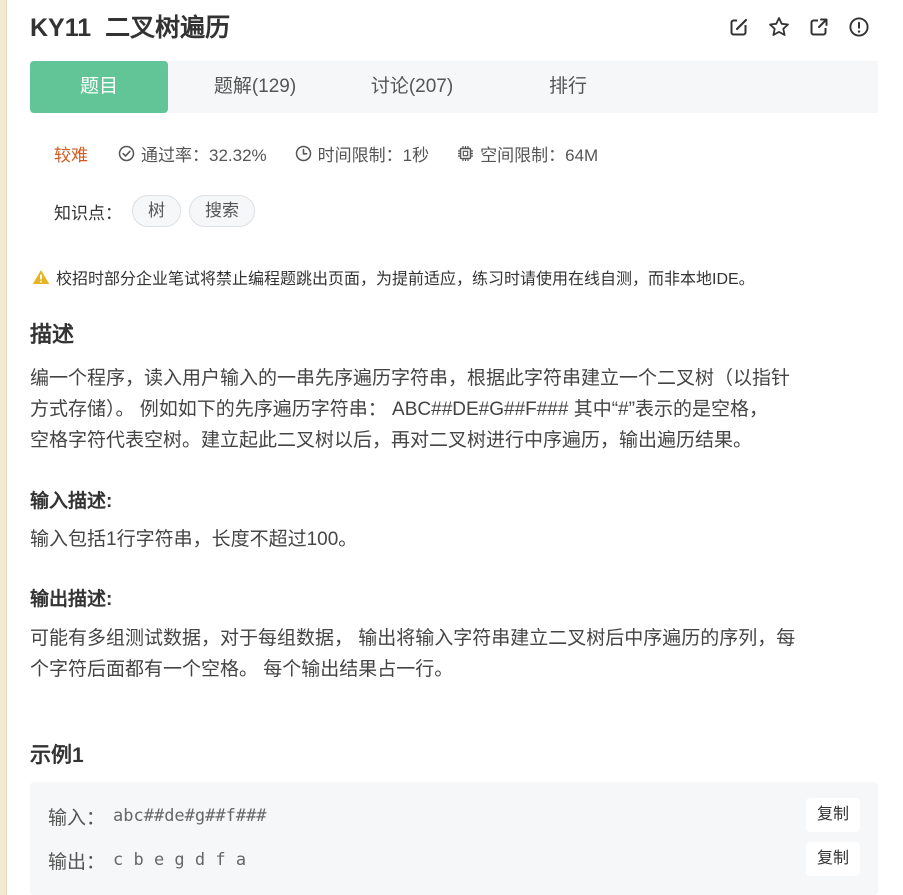 The image size is (903, 895). What do you see at coordinates (454, 29) in the screenshot?
I see `problem-header: KY11 二叉树遍历` at bounding box center [454, 29].